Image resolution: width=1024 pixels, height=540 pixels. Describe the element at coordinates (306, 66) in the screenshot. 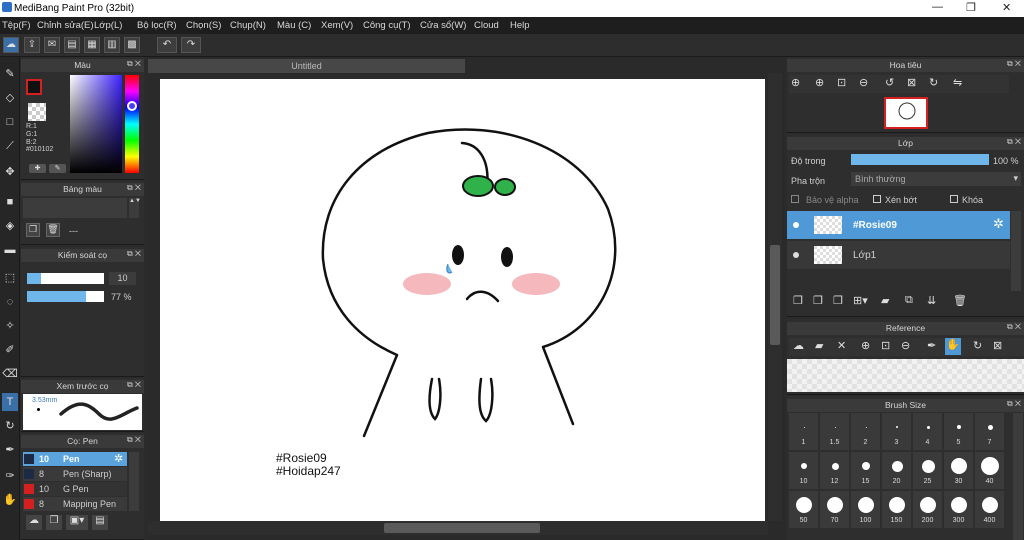

I see `document-tab: Untitled` at that location.